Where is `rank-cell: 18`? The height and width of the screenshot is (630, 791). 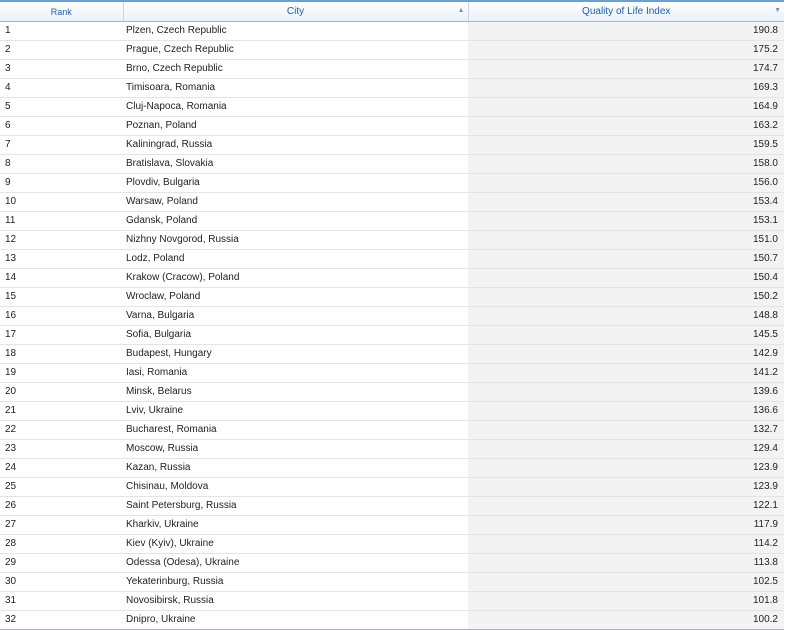 rank-cell: 18 is located at coordinates (61, 354).